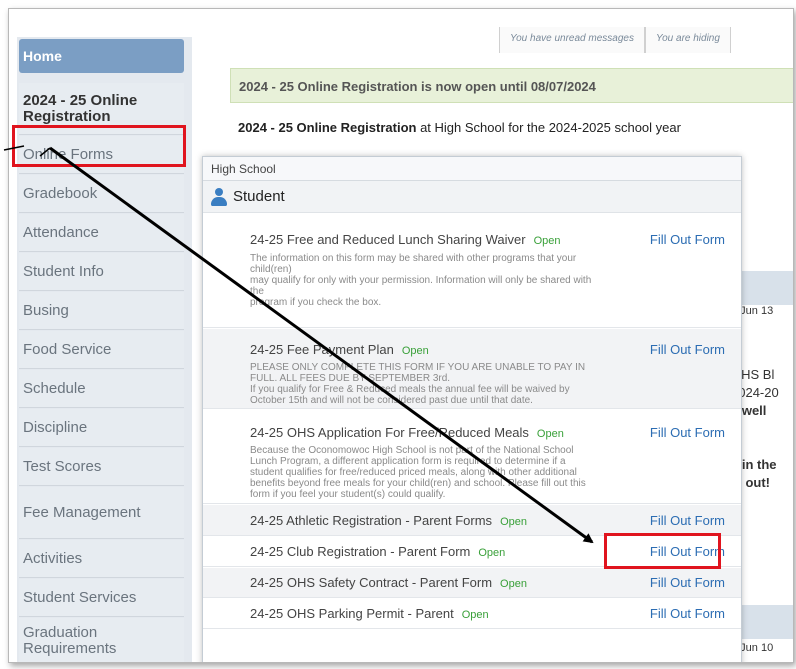 The height and width of the screenshot is (669, 796). Describe the element at coordinates (101, 350) in the screenshot. I see `sidebar-item-food-service: Food Service` at that location.